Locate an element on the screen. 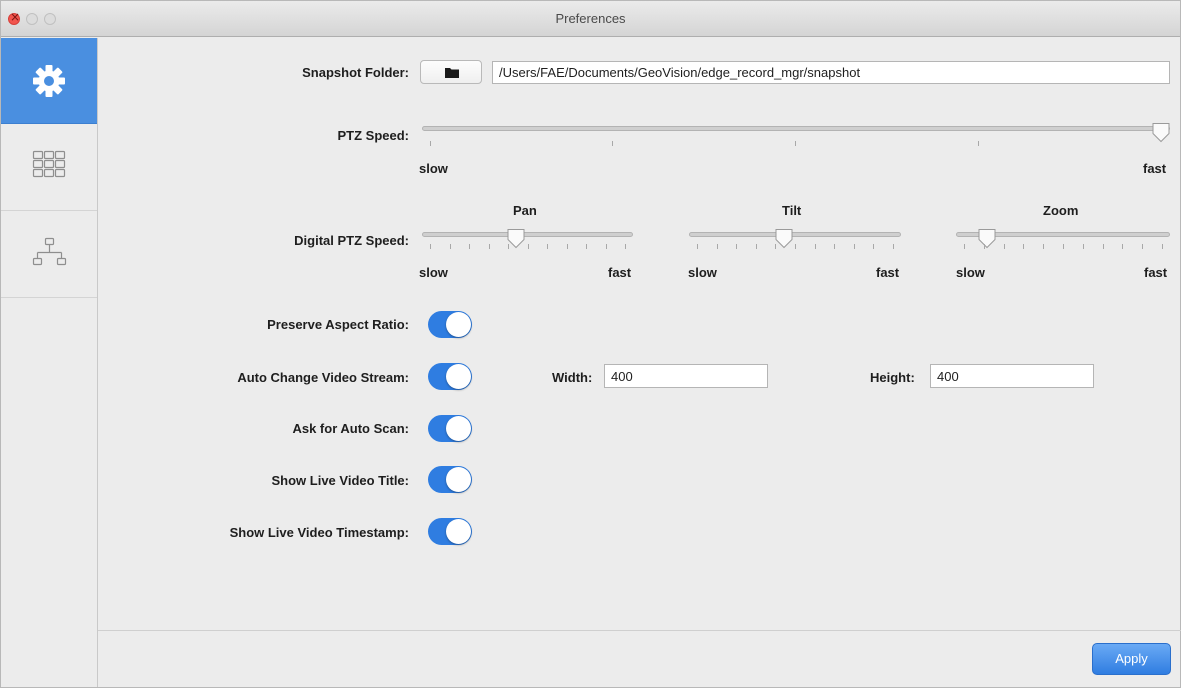 The width and height of the screenshot is (1181, 688). tilt-slider-track is located at coordinates (795, 234).